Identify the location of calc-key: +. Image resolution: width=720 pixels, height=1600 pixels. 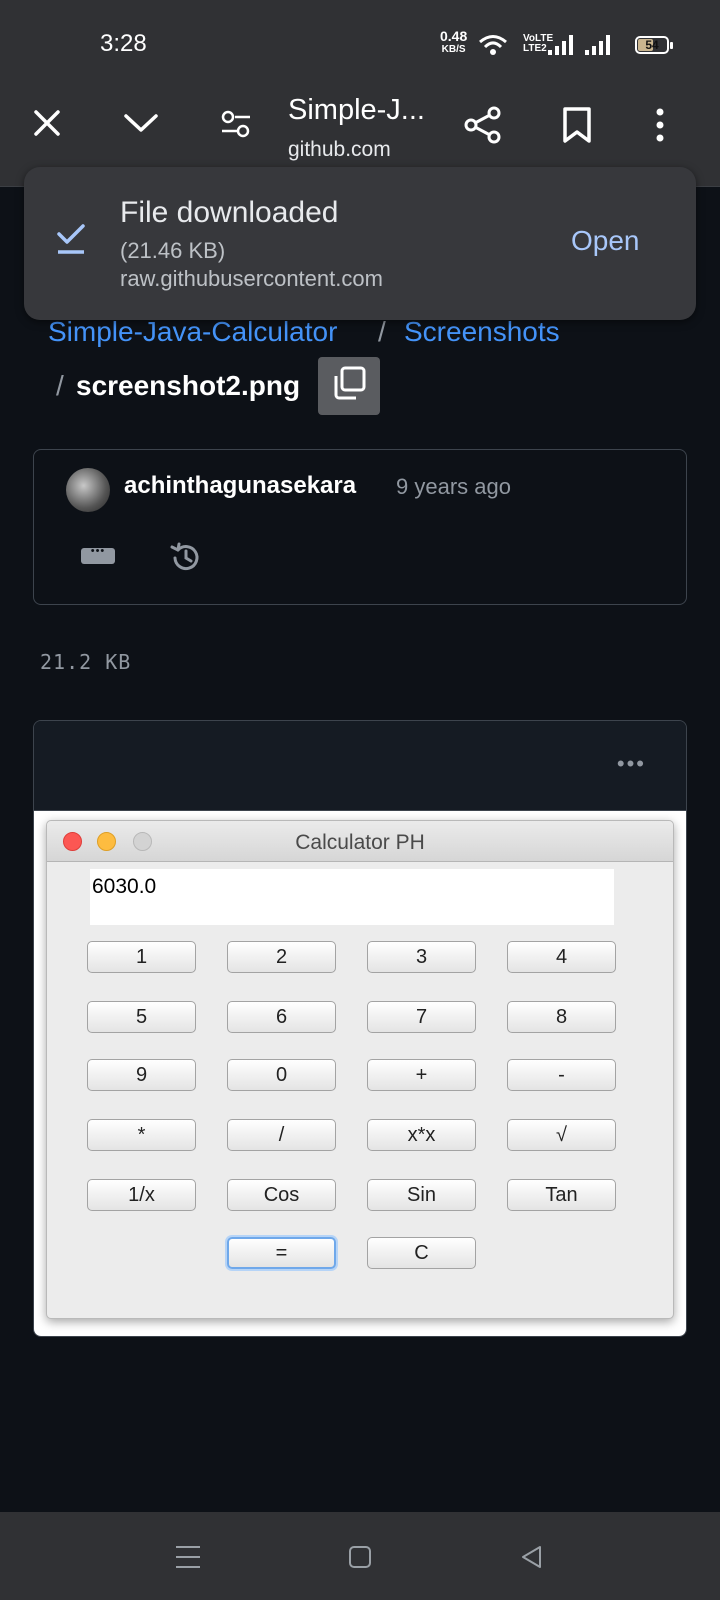
(421, 1075).